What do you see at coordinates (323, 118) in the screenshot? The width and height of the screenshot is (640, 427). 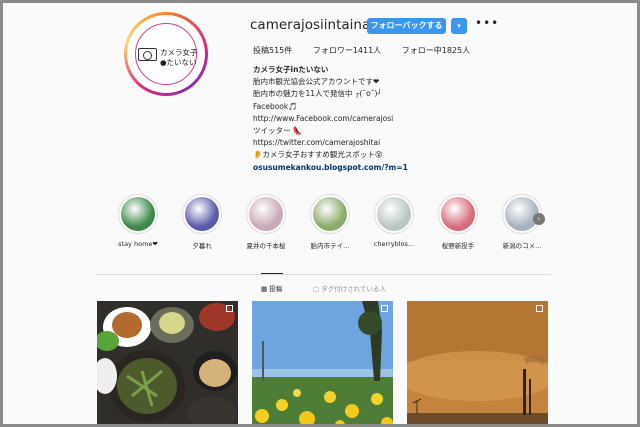 I see `bio-line: http://www.Facebook.com/camerajosi` at bounding box center [323, 118].